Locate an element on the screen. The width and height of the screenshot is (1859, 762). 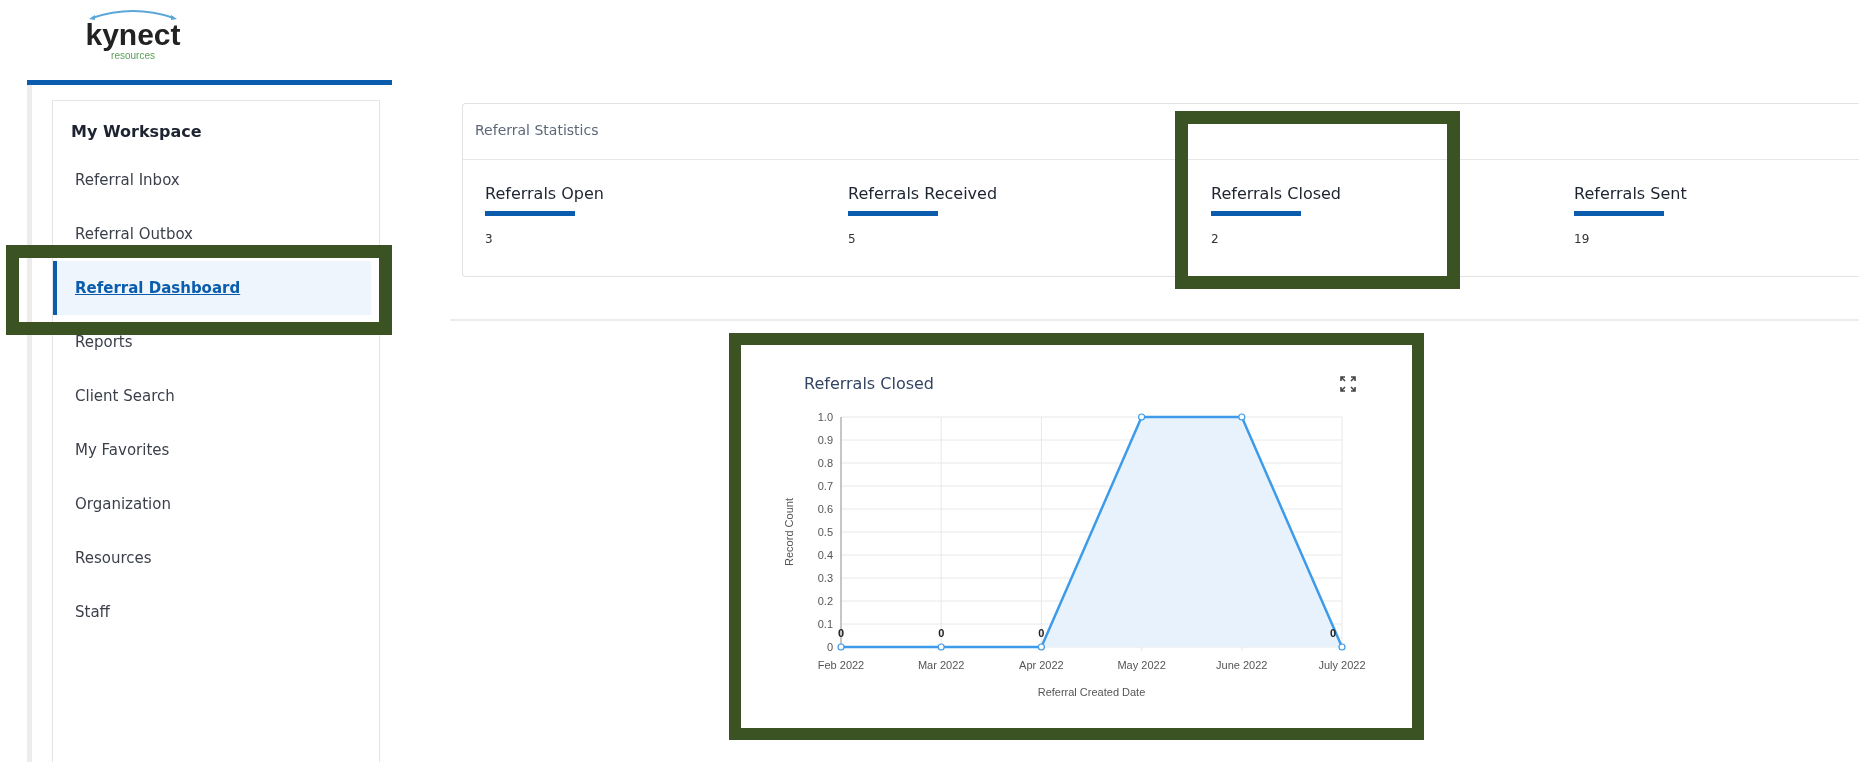
x-tick-label: June 2022 is located at coordinates (1242, 665).